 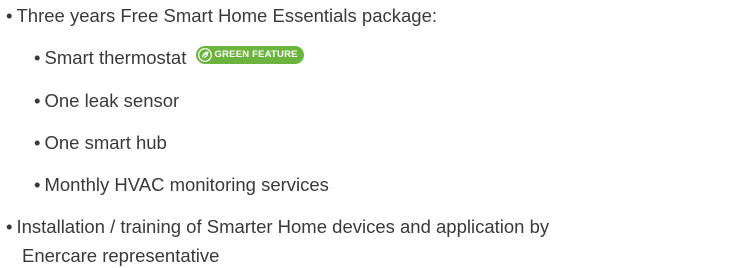 What do you see at coordinates (115, 57) in the screenshot?
I see `sub-item-label: Smart thermostat` at bounding box center [115, 57].